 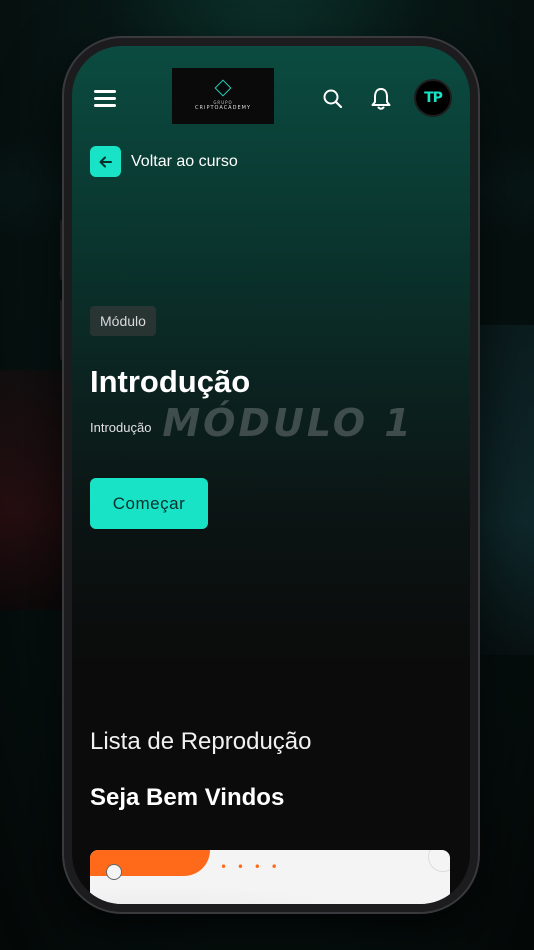 What do you see at coordinates (381, 99) in the screenshot?
I see `bell-icon` at bounding box center [381, 99].